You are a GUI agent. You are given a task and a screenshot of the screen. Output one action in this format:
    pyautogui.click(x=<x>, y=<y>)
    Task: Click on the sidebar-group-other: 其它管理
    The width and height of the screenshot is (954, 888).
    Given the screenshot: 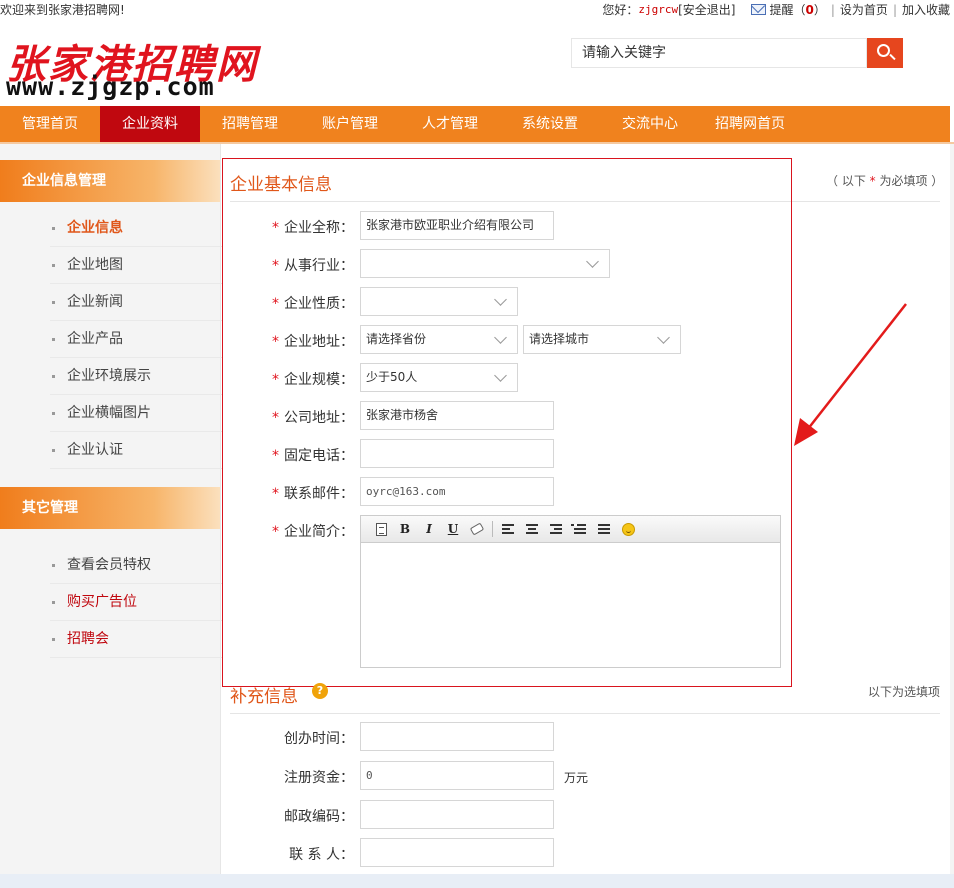 What is the action you would take?
    pyautogui.click(x=110, y=508)
    